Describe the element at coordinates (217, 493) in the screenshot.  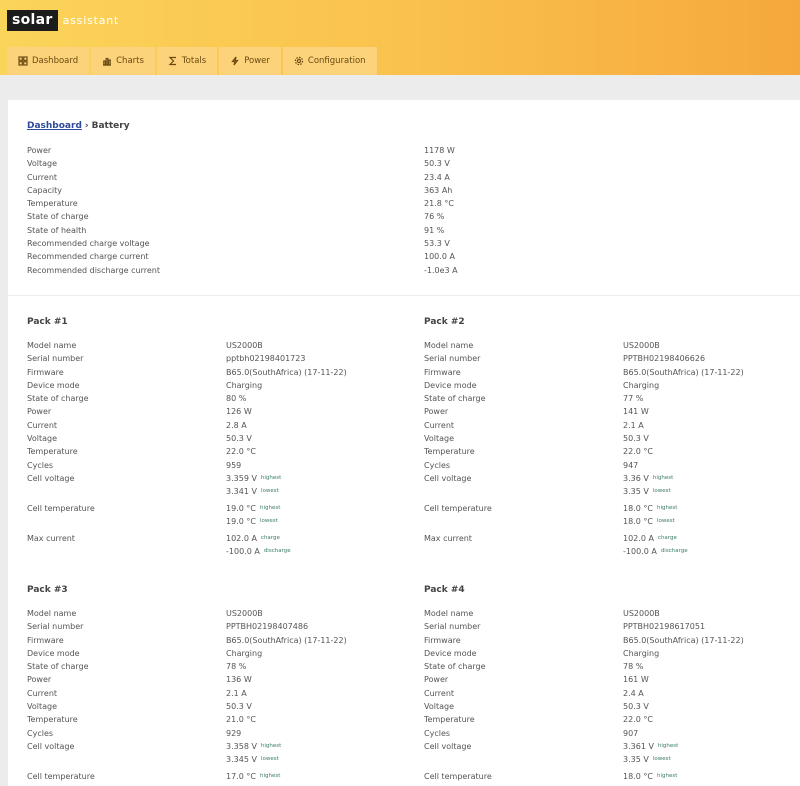
I see `pack-row-cell-voltage-low: 3.341 Vlowest` at that location.